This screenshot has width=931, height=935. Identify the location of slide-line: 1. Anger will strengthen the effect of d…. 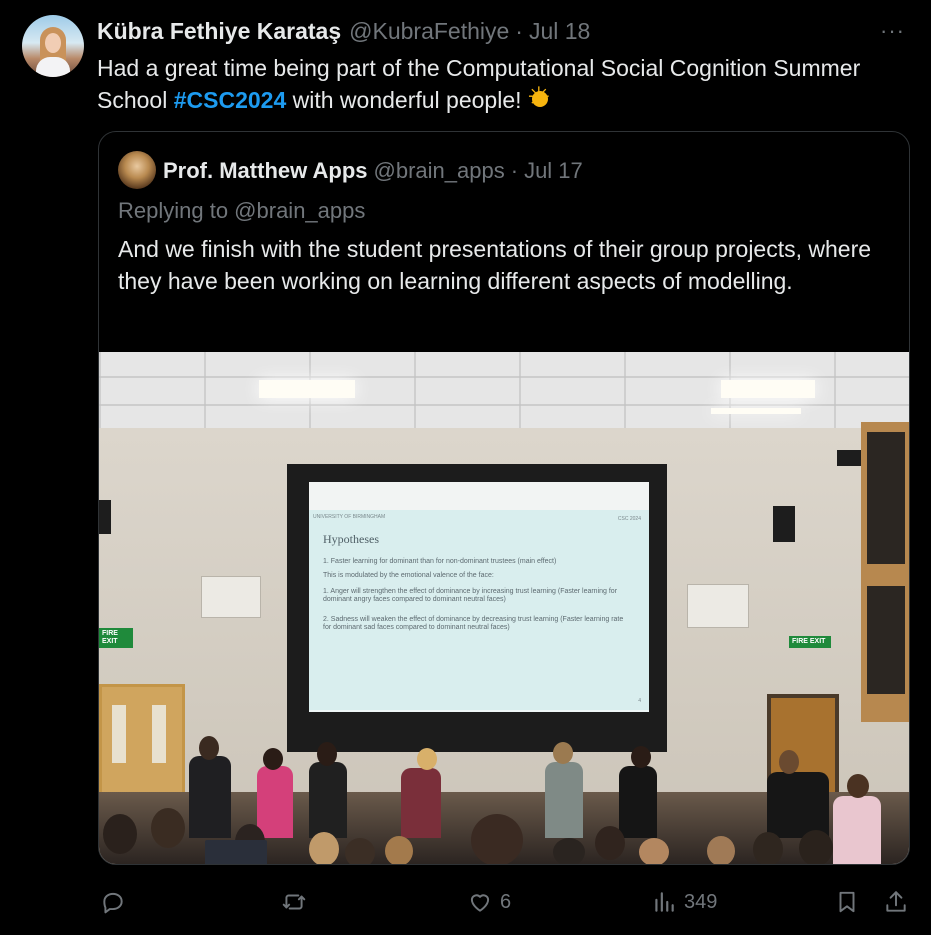
(470, 595).